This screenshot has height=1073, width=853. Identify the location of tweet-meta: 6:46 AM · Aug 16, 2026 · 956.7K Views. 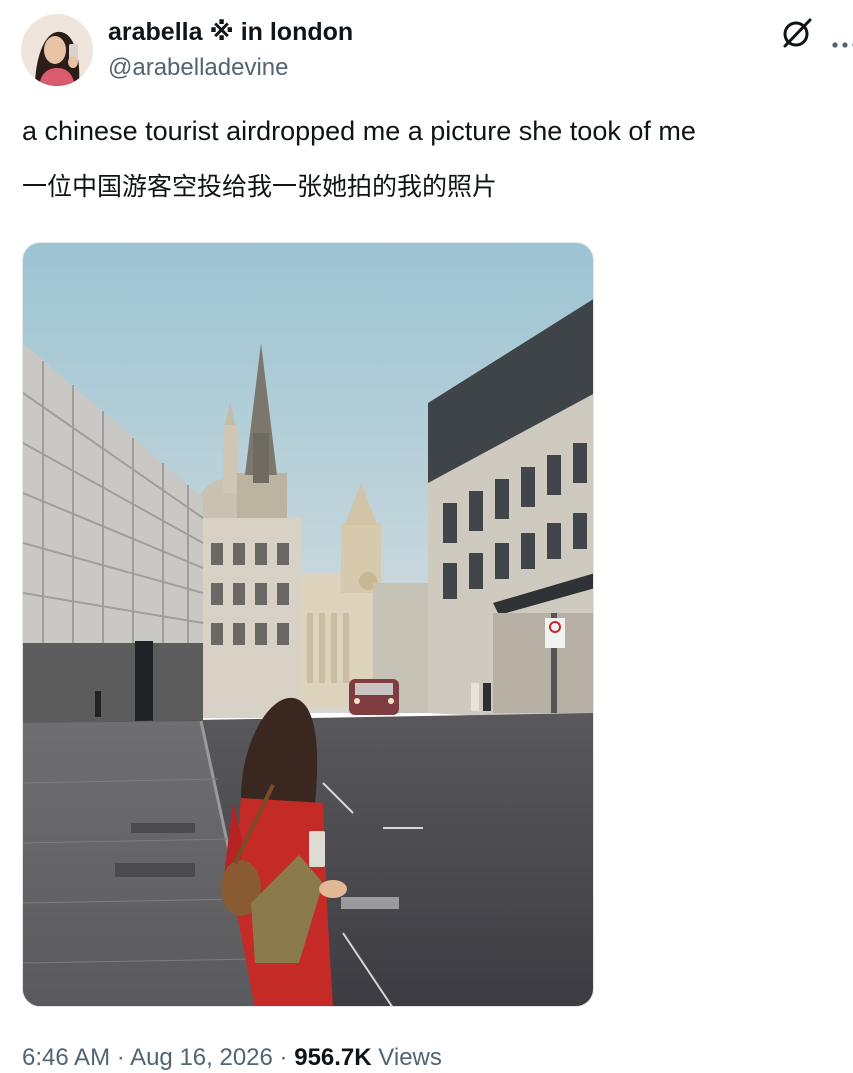
(232, 1058).